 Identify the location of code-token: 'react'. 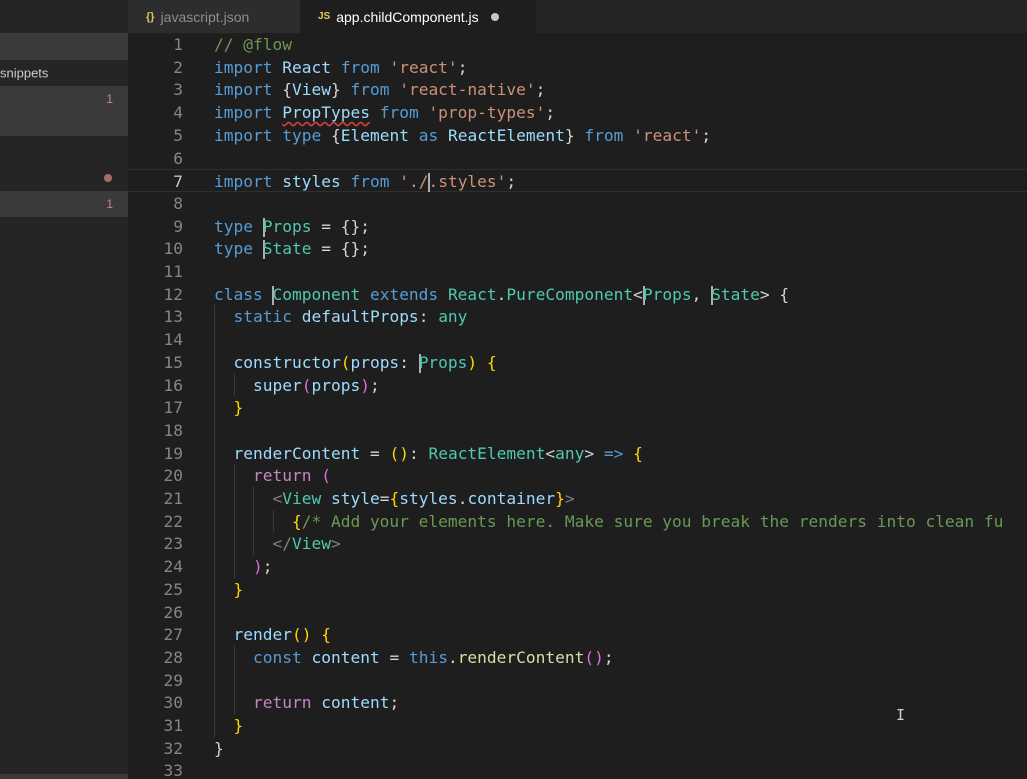
(667, 135).